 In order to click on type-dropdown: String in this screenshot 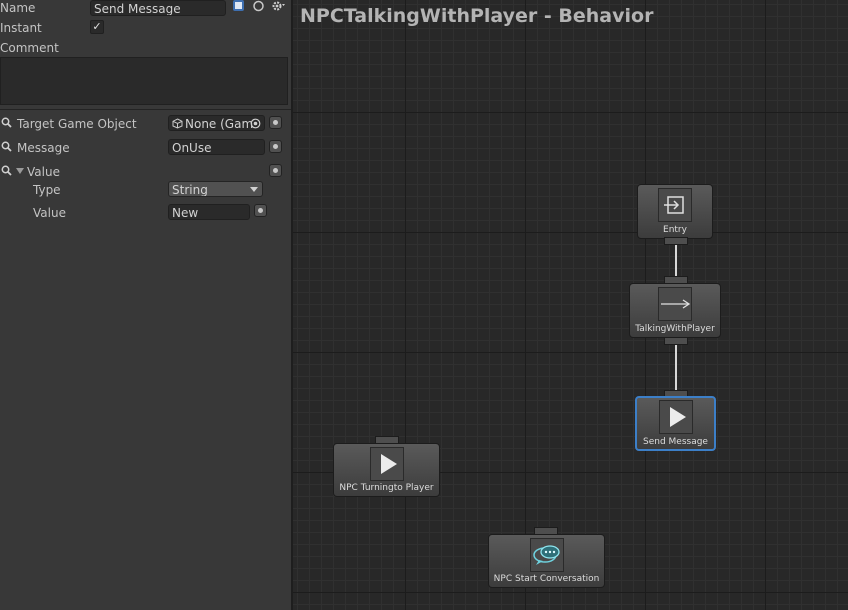, I will do `click(215, 189)`.